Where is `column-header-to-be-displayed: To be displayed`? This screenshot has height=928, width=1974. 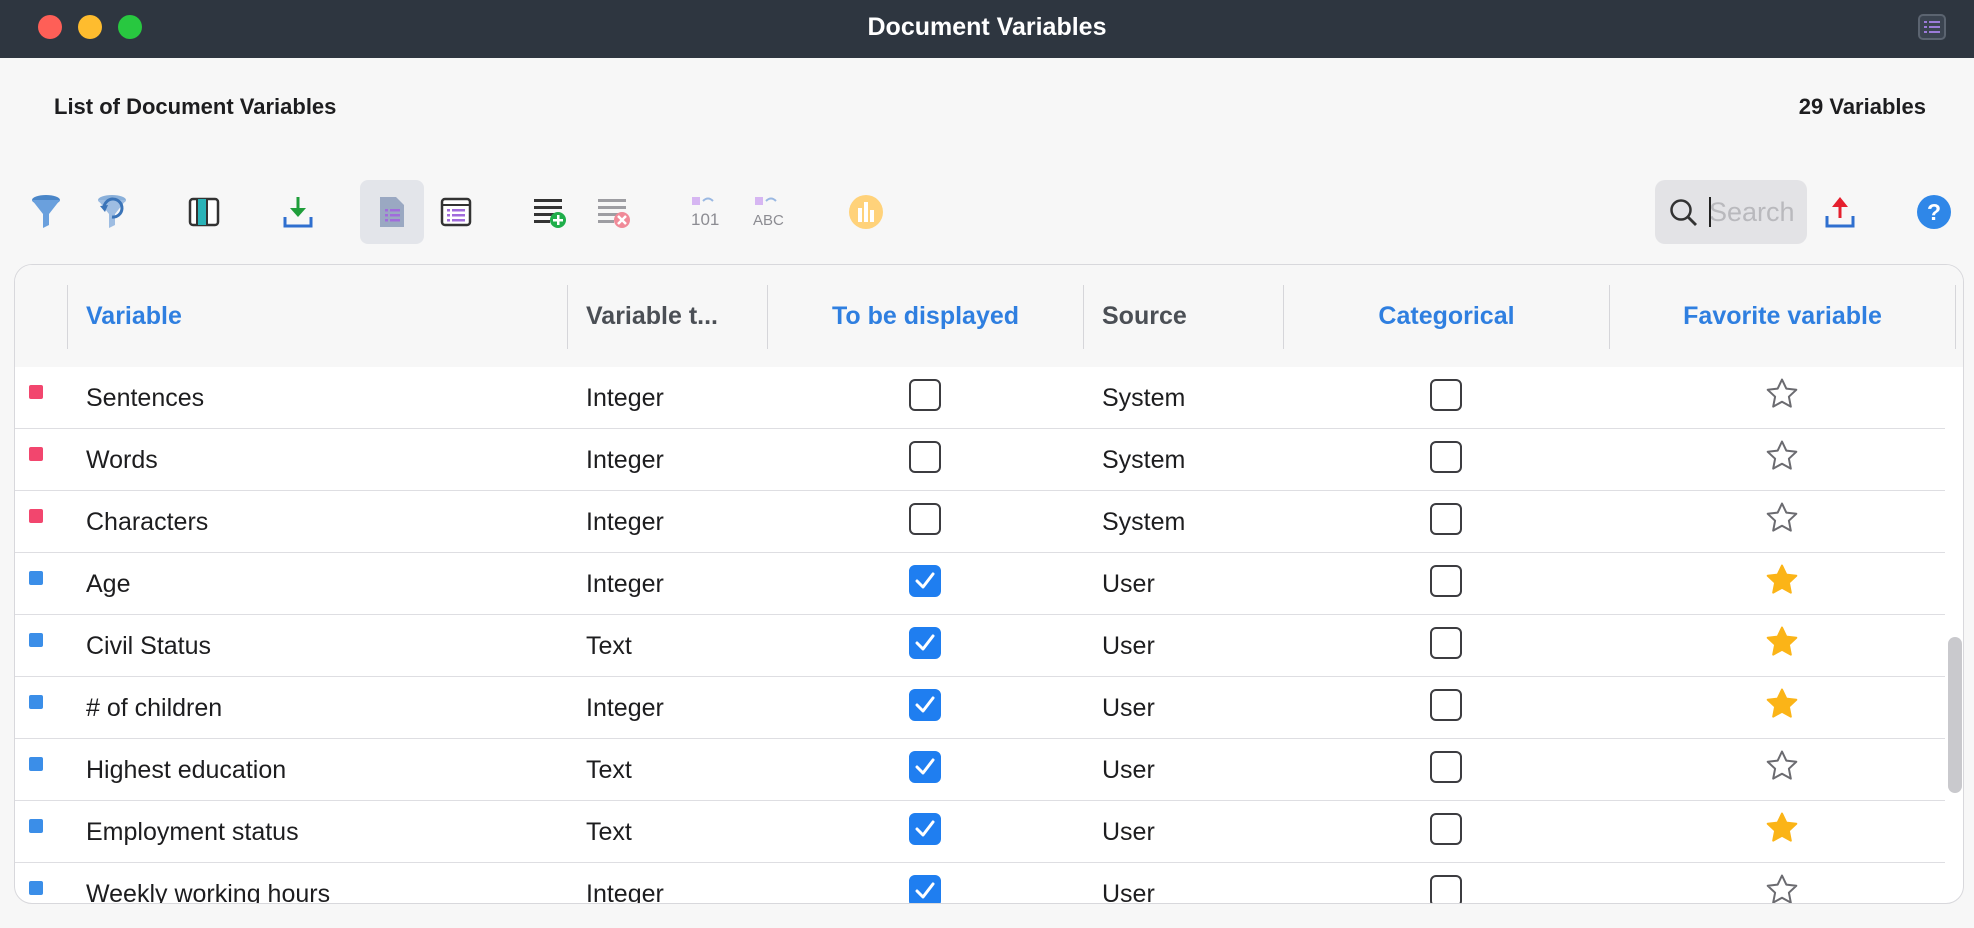 column-header-to-be-displayed: To be displayed is located at coordinates (925, 316).